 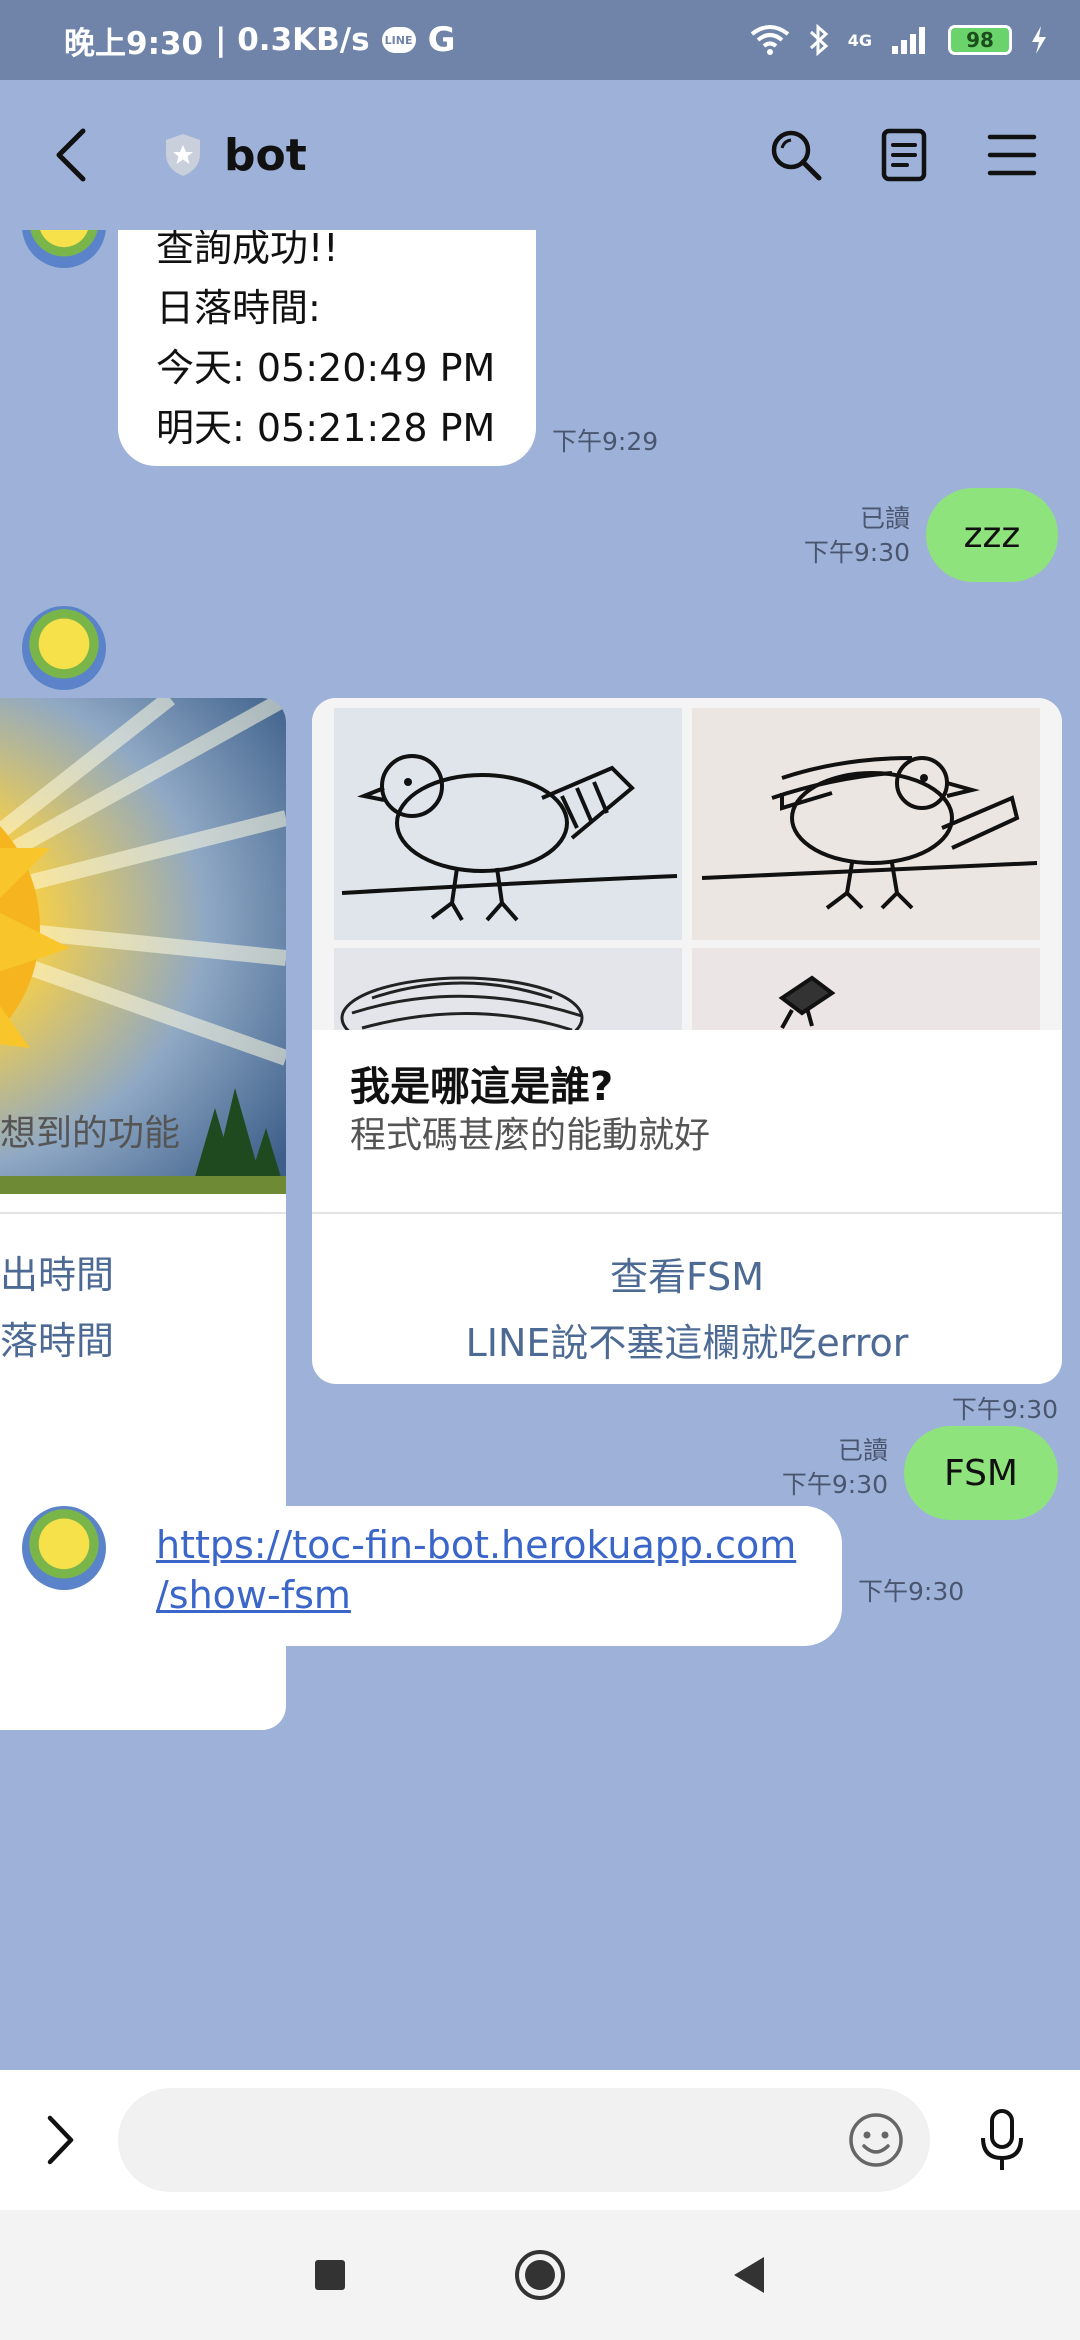 I want to click on chevron-left-icon, so click(x=71, y=155).